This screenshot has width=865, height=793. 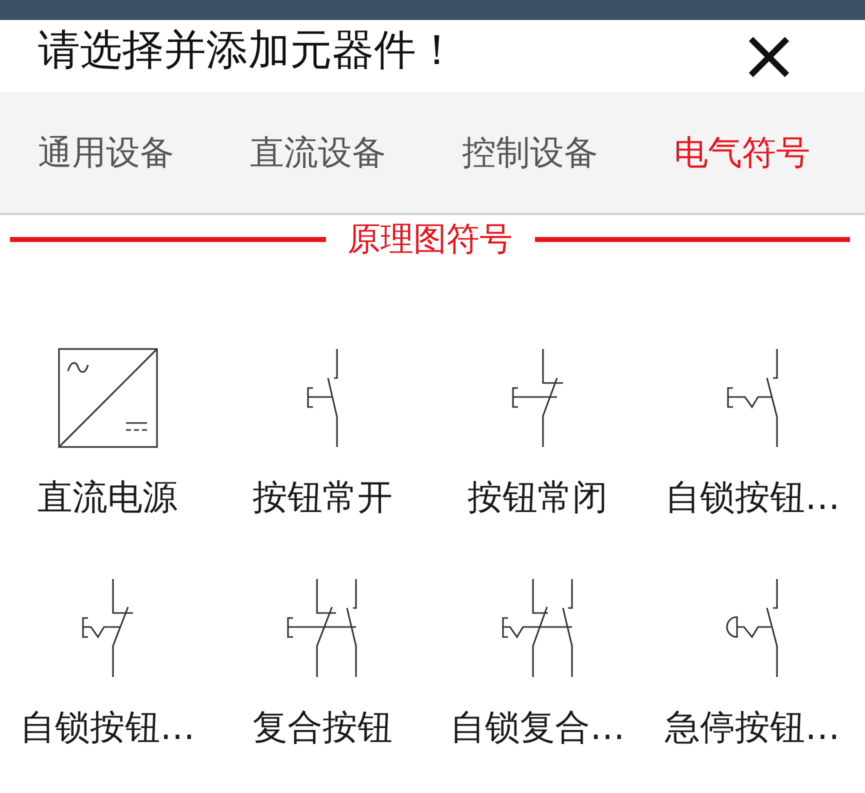 What do you see at coordinates (769, 57) in the screenshot?
I see `close-icon` at bounding box center [769, 57].